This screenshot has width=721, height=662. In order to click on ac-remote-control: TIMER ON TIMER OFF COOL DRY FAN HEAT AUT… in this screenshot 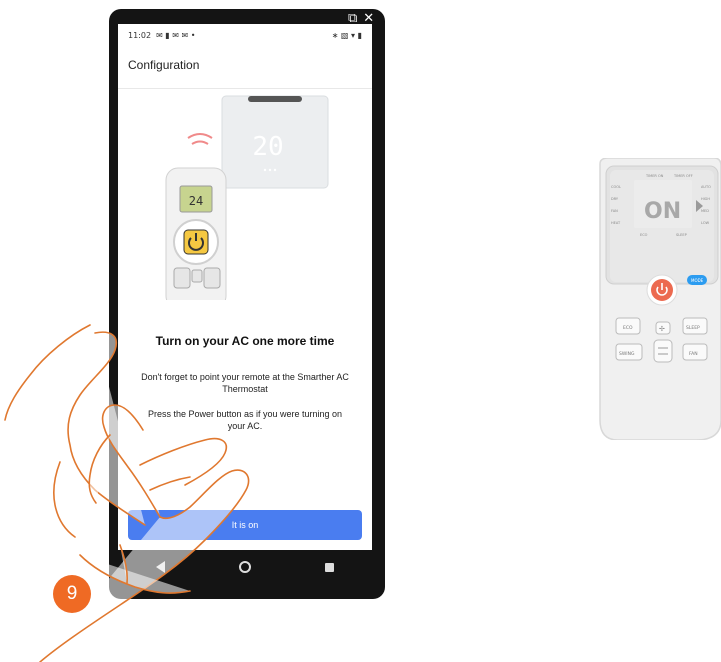, I will do `click(660, 299)`.